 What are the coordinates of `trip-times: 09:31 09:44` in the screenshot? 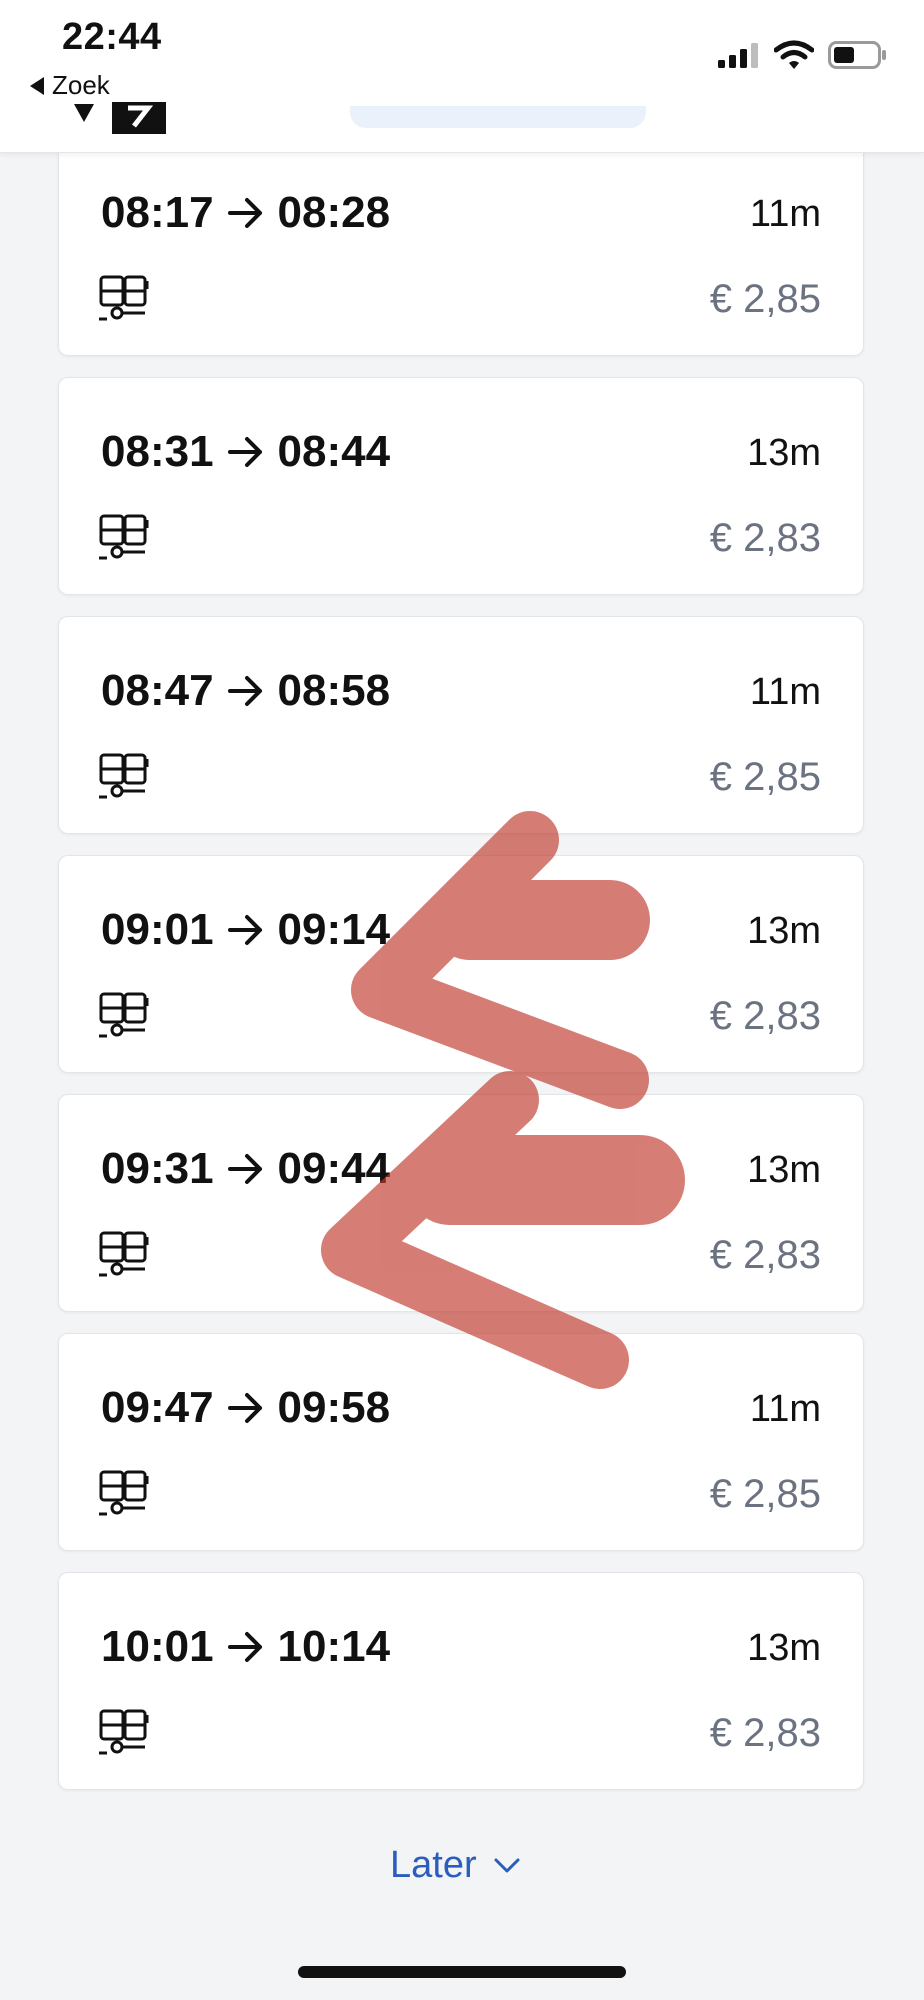 It's located at (245, 1169).